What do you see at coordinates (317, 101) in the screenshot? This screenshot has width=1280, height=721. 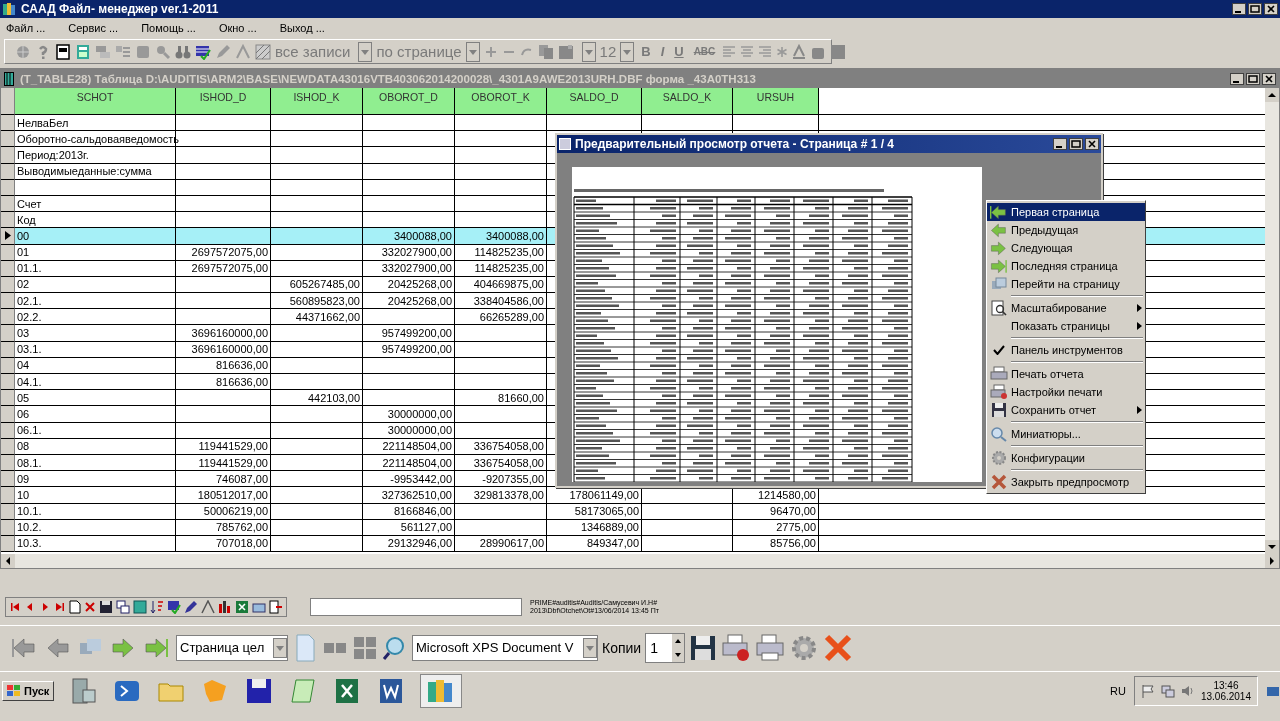 I see `column-header: ISHOD_K` at bounding box center [317, 101].